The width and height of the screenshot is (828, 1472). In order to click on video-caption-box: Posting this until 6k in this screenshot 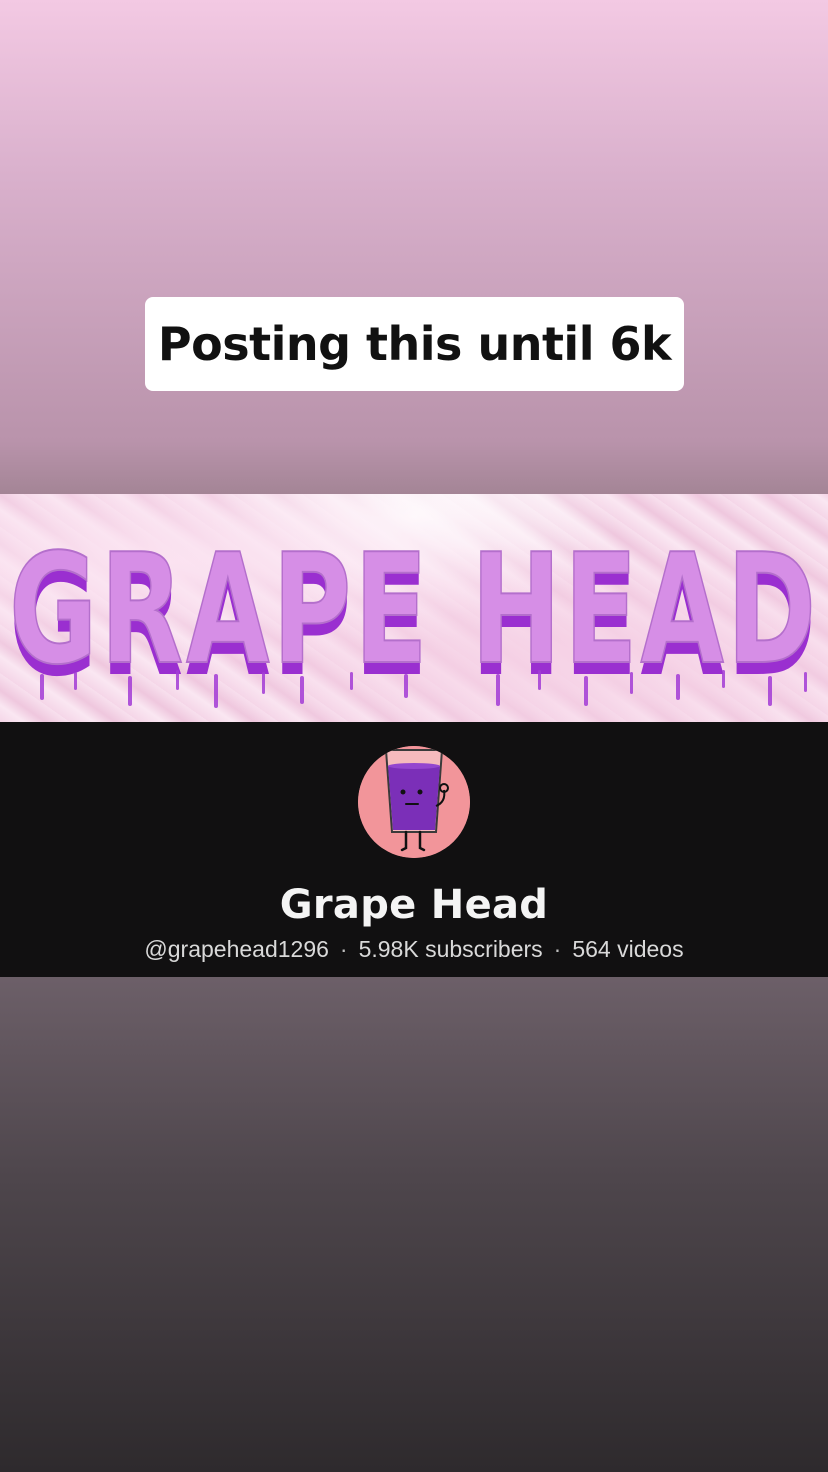, I will do `click(414, 344)`.